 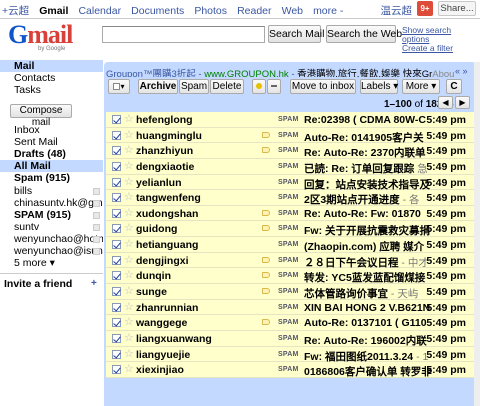 I want to click on label-wenyunchao-hotmail: wenyunchao@hotm, so click(x=51, y=239).